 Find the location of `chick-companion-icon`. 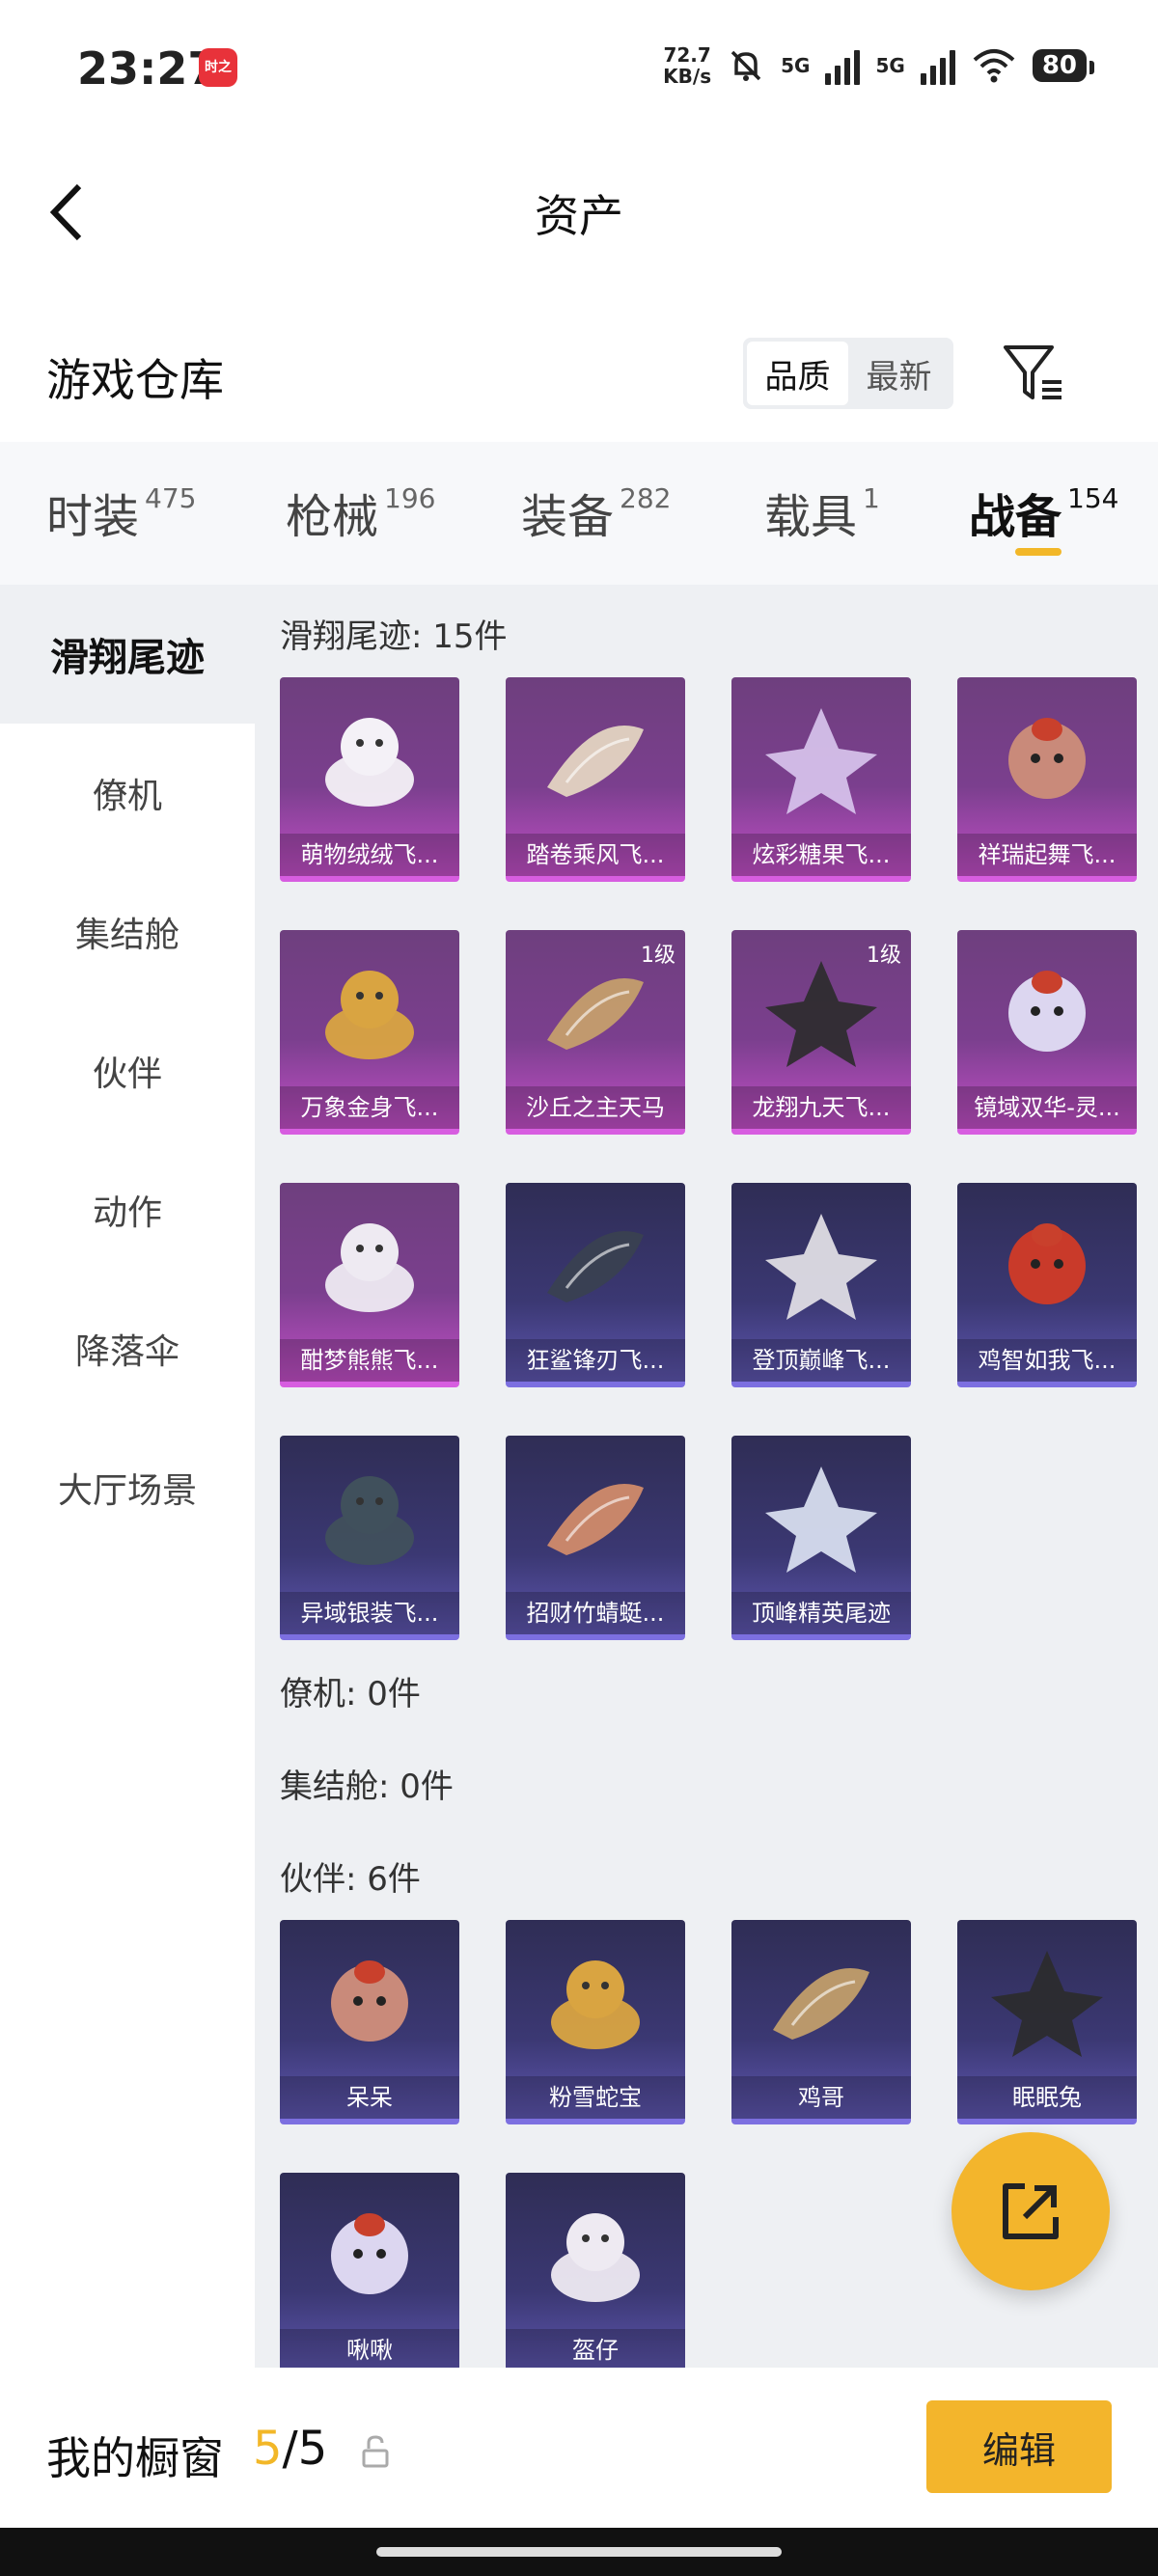

chick-companion-icon is located at coordinates (369, 2001).